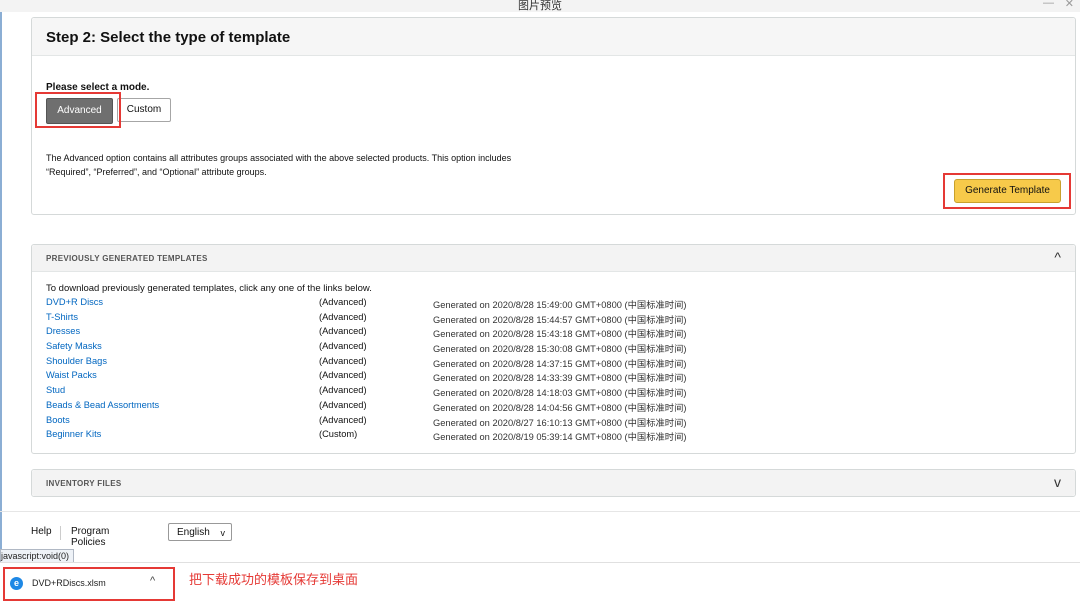  I want to click on download-item: e DVD+RDiscs.xlsm ^, so click(89, 584).